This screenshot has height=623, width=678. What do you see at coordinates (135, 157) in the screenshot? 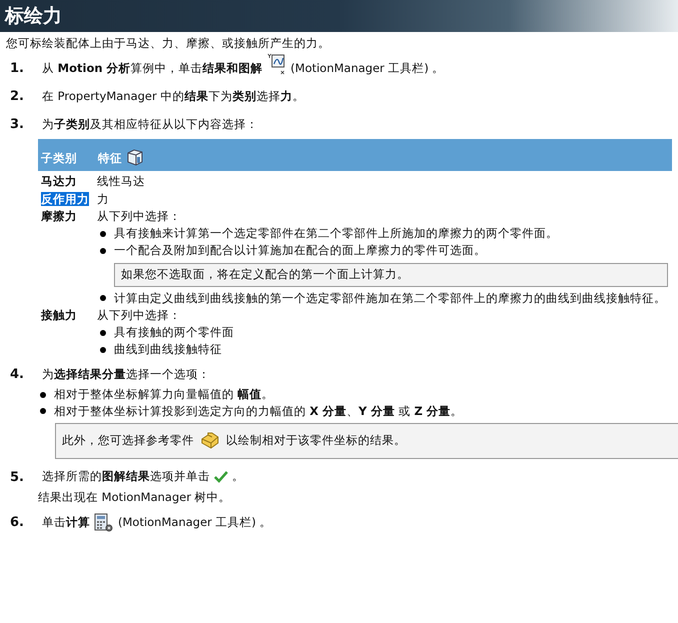
I see `cube-icon` at bounding box center [135, 157].